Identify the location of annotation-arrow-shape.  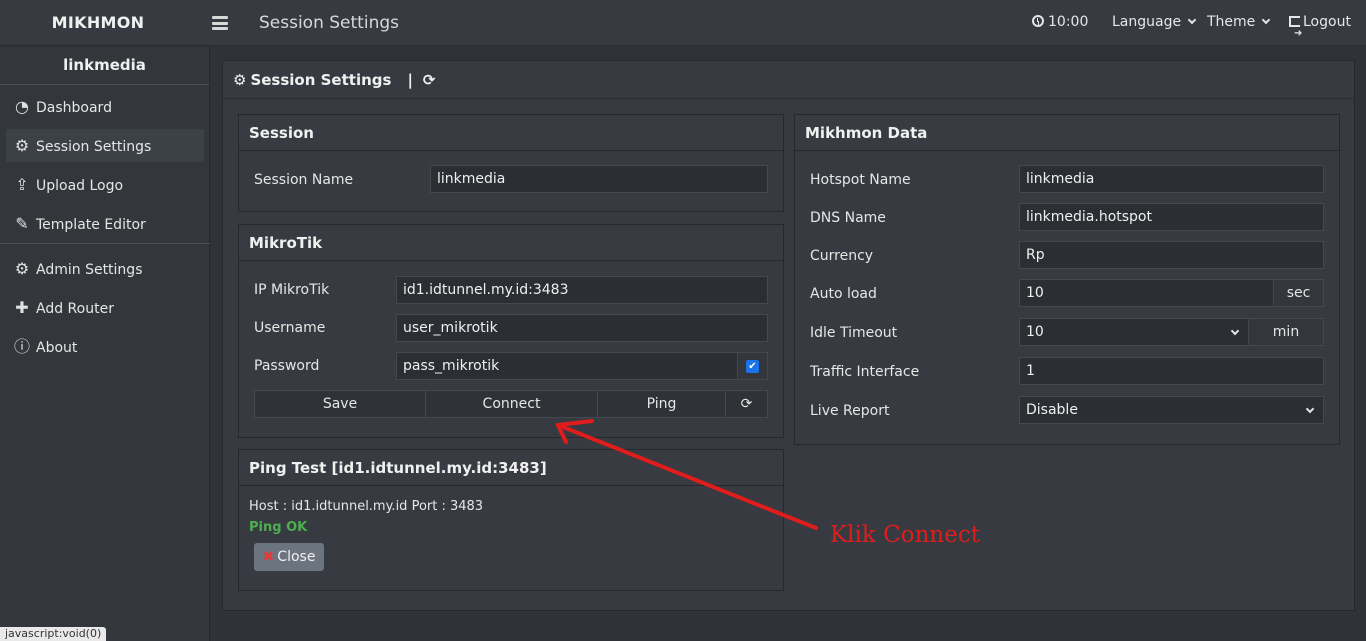
(687, 474).